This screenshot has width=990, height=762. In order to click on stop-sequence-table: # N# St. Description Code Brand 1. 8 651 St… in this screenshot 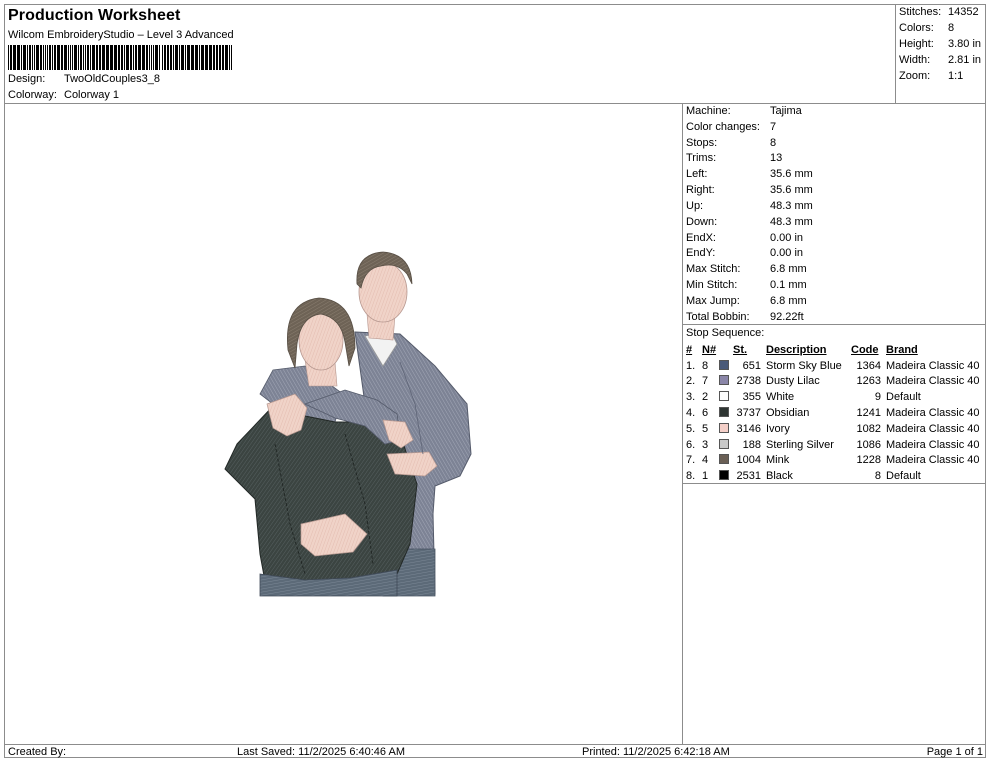, I will do `click(833, 413)`.